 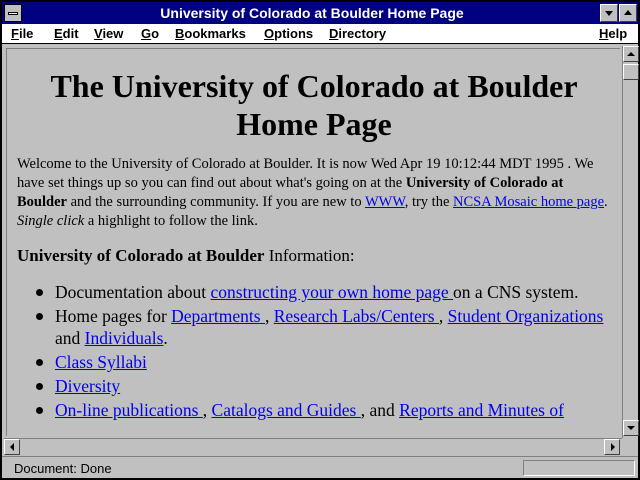 I want to click on menu-edit: Edit, so click(x=66, y=33).